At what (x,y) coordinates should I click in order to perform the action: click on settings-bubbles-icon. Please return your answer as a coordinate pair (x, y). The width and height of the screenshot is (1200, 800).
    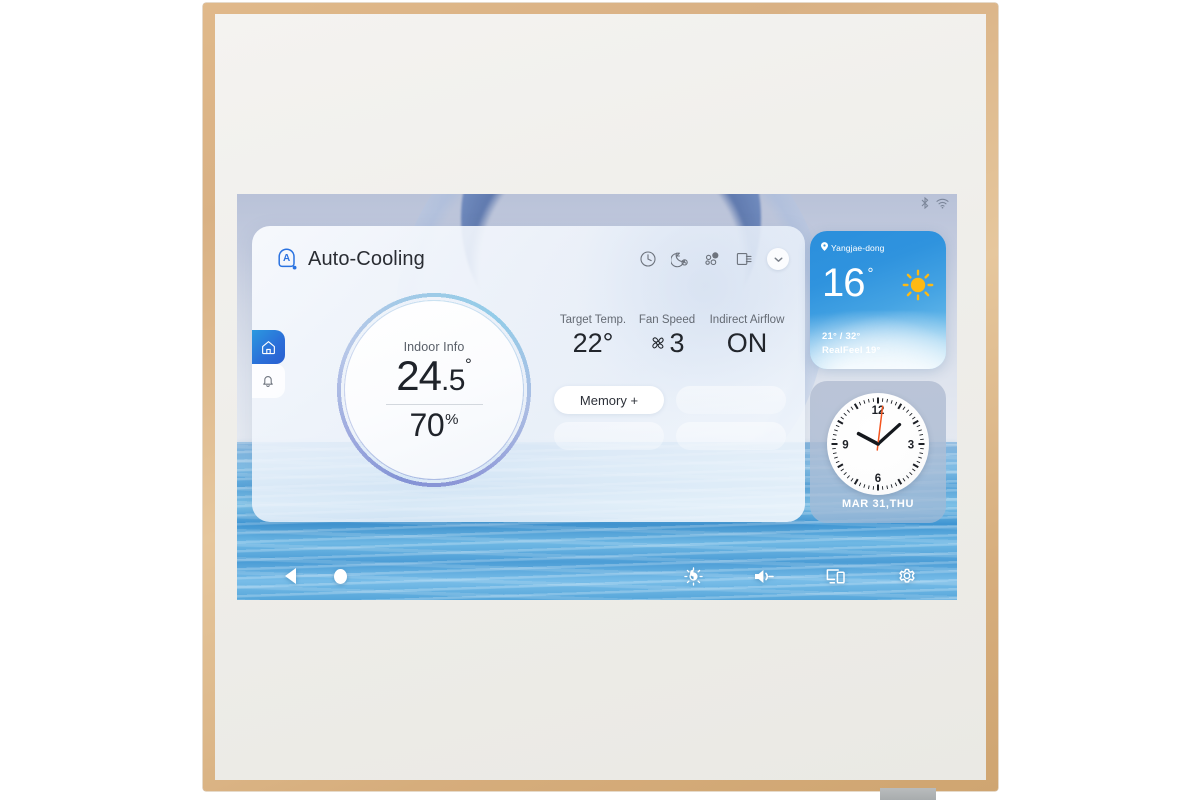
    Looking at the image, I should click on (712, 259).